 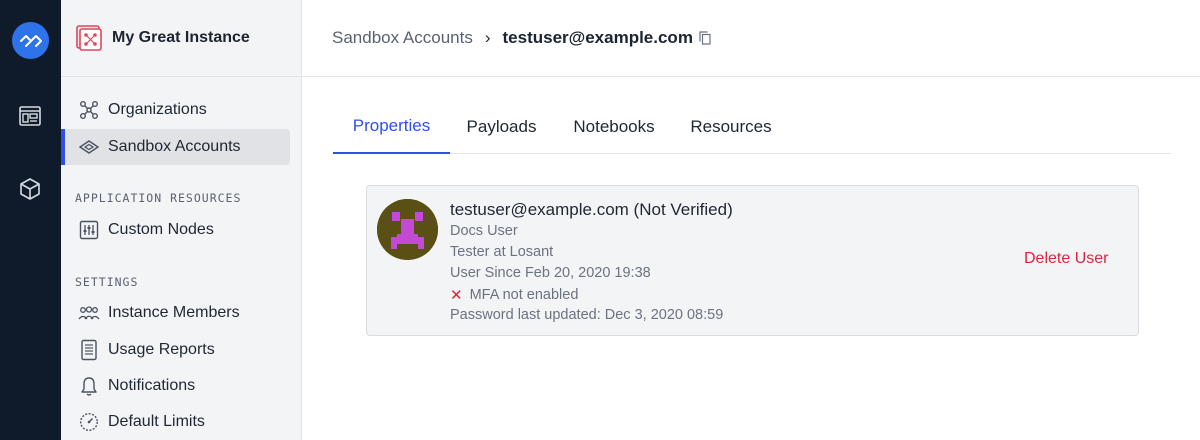 I want to click on tab-properties: Properties, so click(x=391, y=129).